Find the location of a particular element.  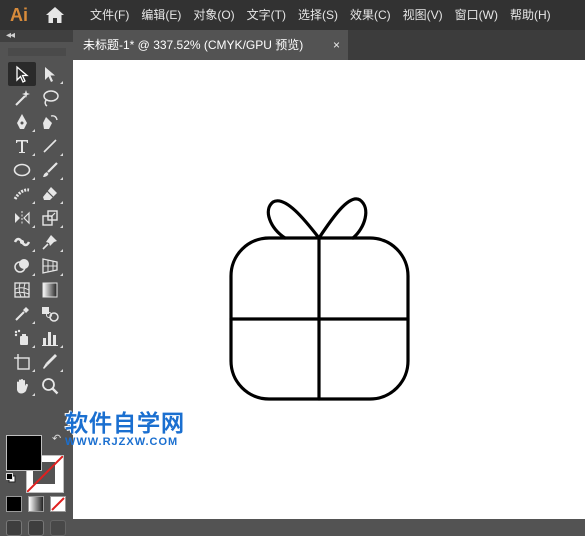

home-icon is located at coordinates (55, 15).